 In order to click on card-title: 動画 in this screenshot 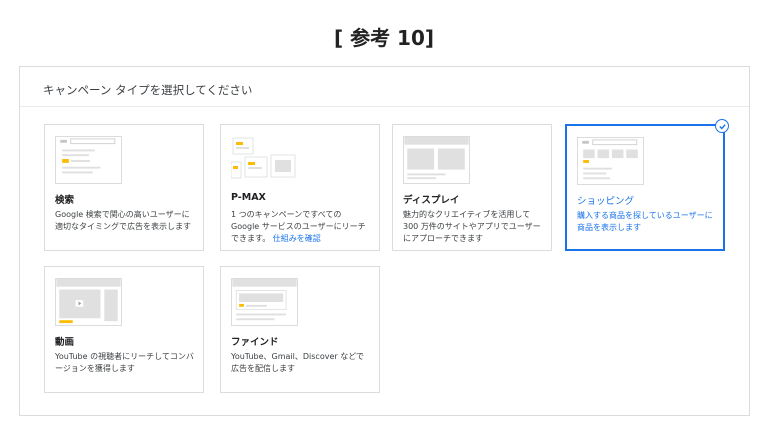, I will do `click(65, 342)`.